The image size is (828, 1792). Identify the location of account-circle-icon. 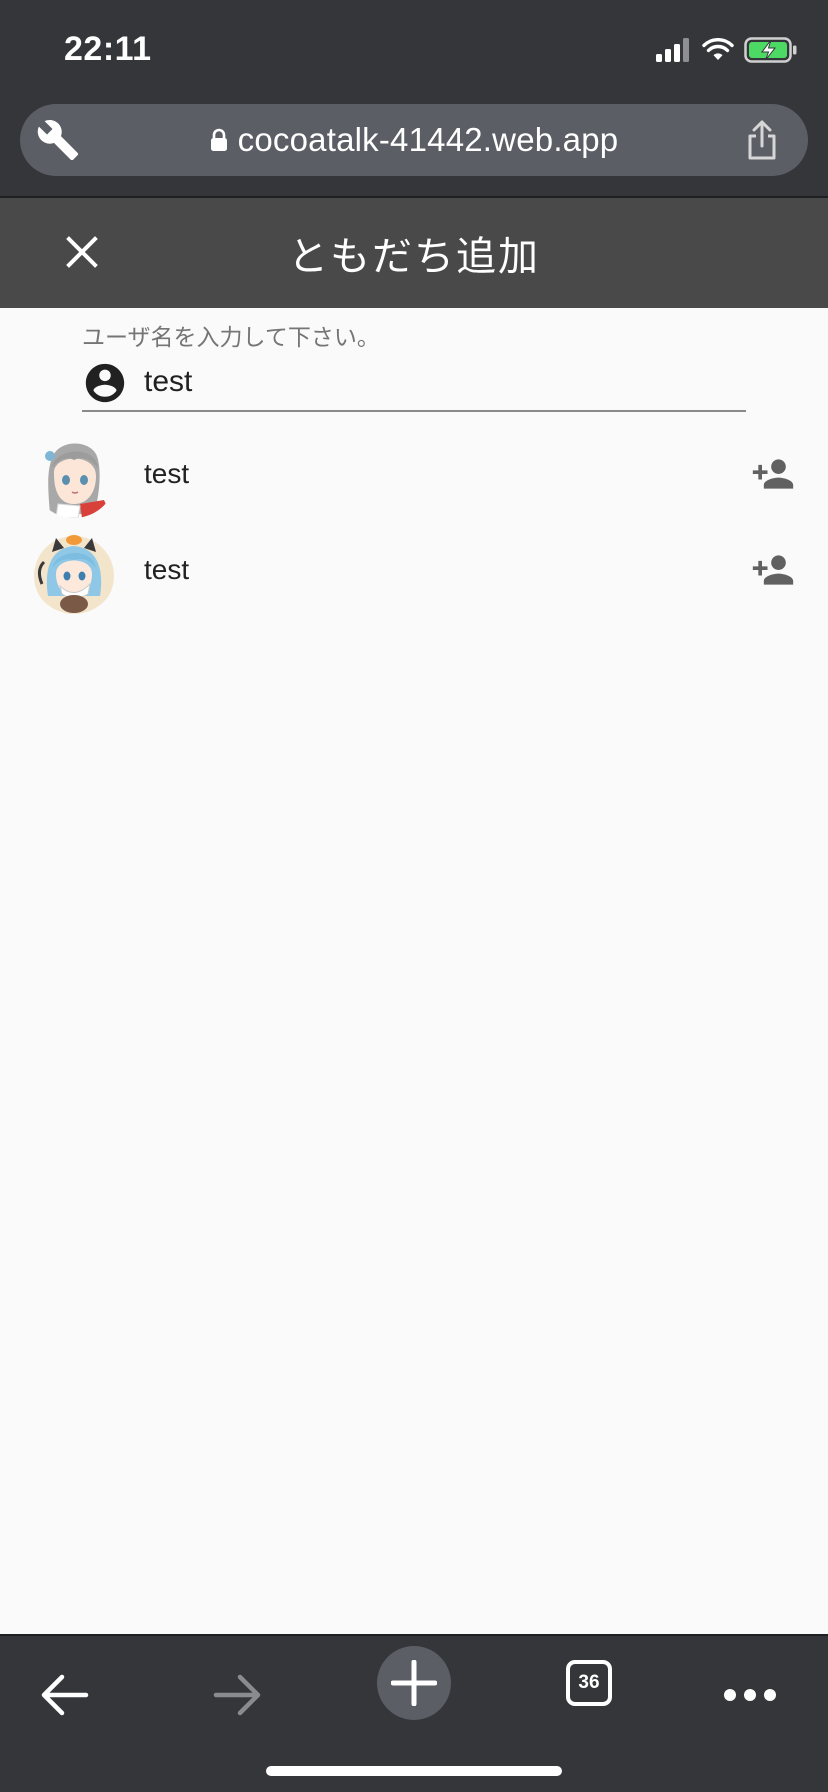
(105, 383).